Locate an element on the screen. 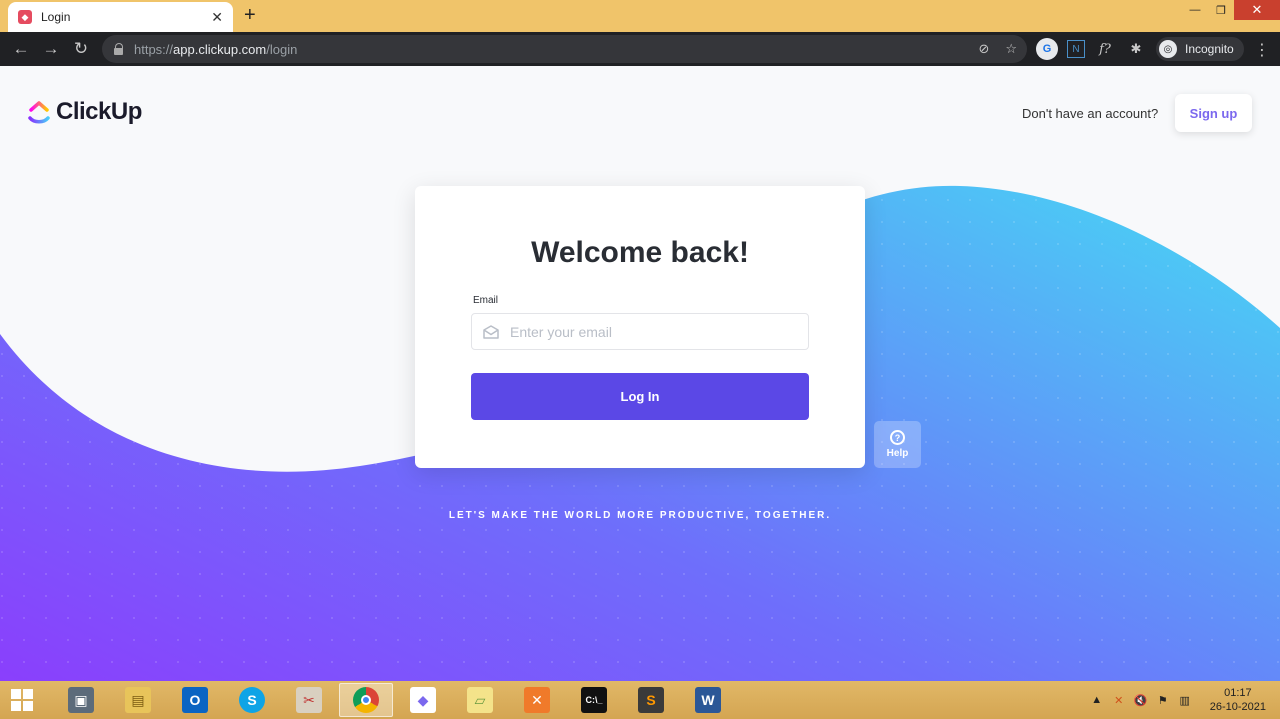 This screenshot has height=719, width=1280. reload-icon: ↻ is located at coordinates (81, 49).